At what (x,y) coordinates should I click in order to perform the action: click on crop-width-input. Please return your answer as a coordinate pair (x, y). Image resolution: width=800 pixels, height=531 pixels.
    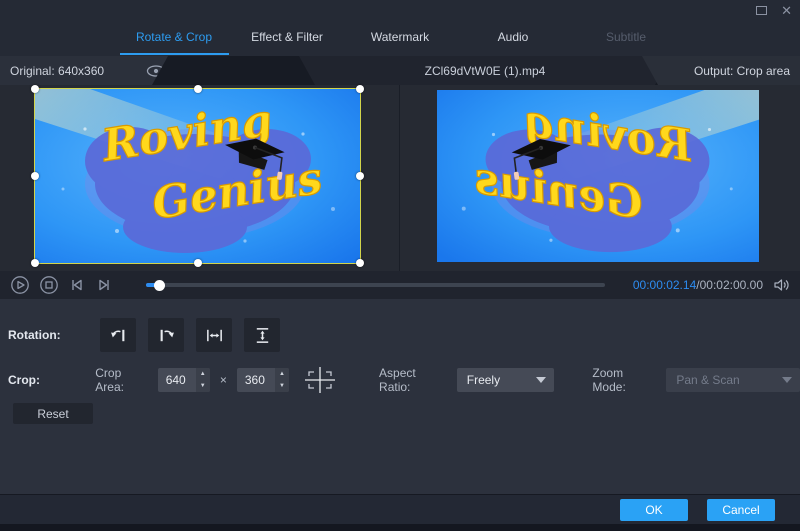
    Looking at the image, I should click on (176, 380).